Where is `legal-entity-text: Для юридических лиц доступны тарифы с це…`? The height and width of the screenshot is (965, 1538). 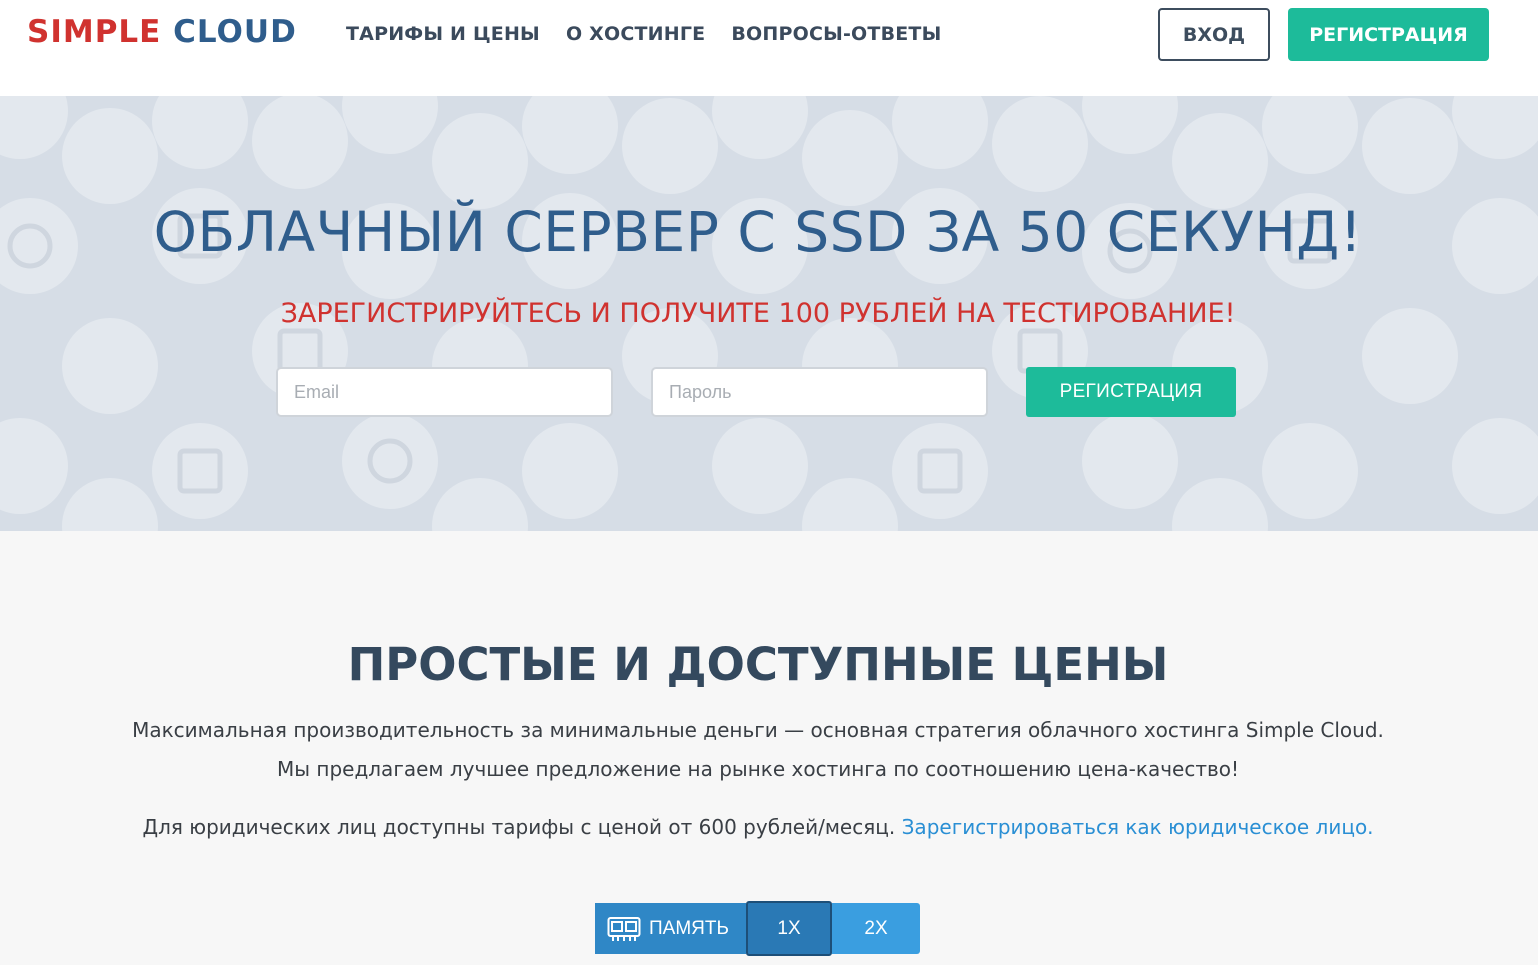
legal-entity-text: Для юридических лиц доступны тарифы с це… is located at coordinates (519, 827).